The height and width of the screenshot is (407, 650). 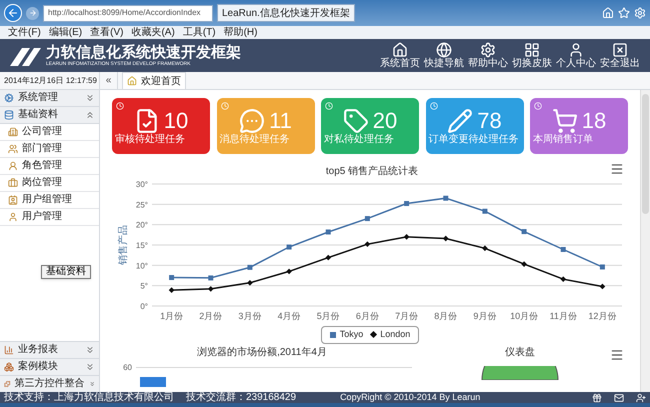 What do you see at coordinates (47, 200) in the screenshot?
I see `sidebar-item-label: 用户组管理` at bounding box center [47, 200].